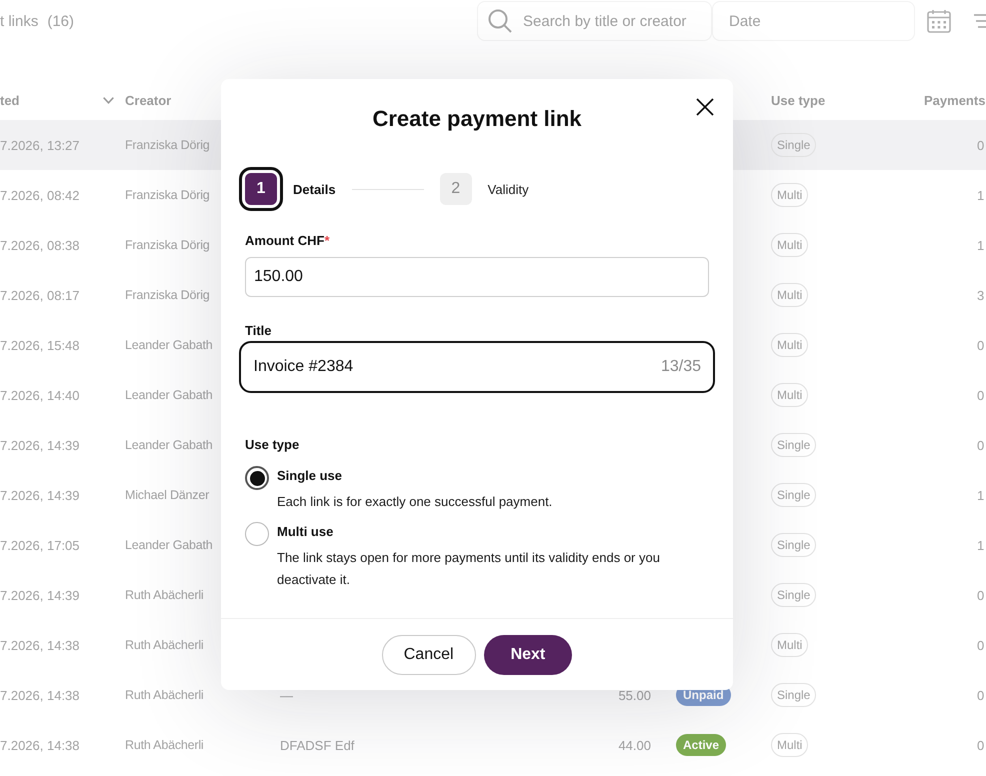  Describe the element at coordinates (634, 695) in the screenshot. I see `table-cell: 55.00` at that location.